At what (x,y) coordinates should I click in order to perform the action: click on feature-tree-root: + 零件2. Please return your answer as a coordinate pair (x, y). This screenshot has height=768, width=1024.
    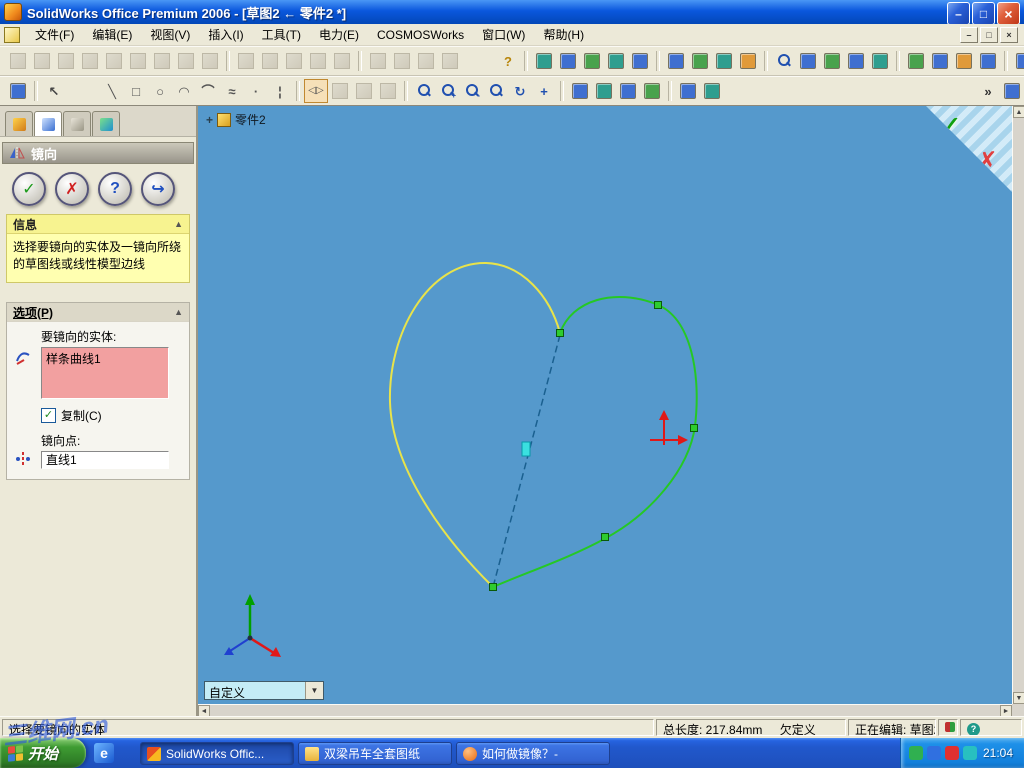
    Looking at the image, I should click on (236, 119).